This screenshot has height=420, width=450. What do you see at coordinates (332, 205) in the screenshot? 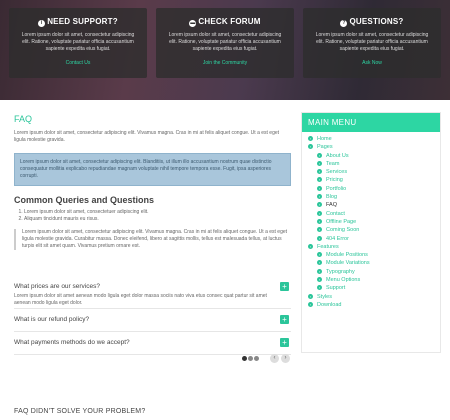
I see `sidebar-item-label: FAQ` at bounding box center [332, 205].